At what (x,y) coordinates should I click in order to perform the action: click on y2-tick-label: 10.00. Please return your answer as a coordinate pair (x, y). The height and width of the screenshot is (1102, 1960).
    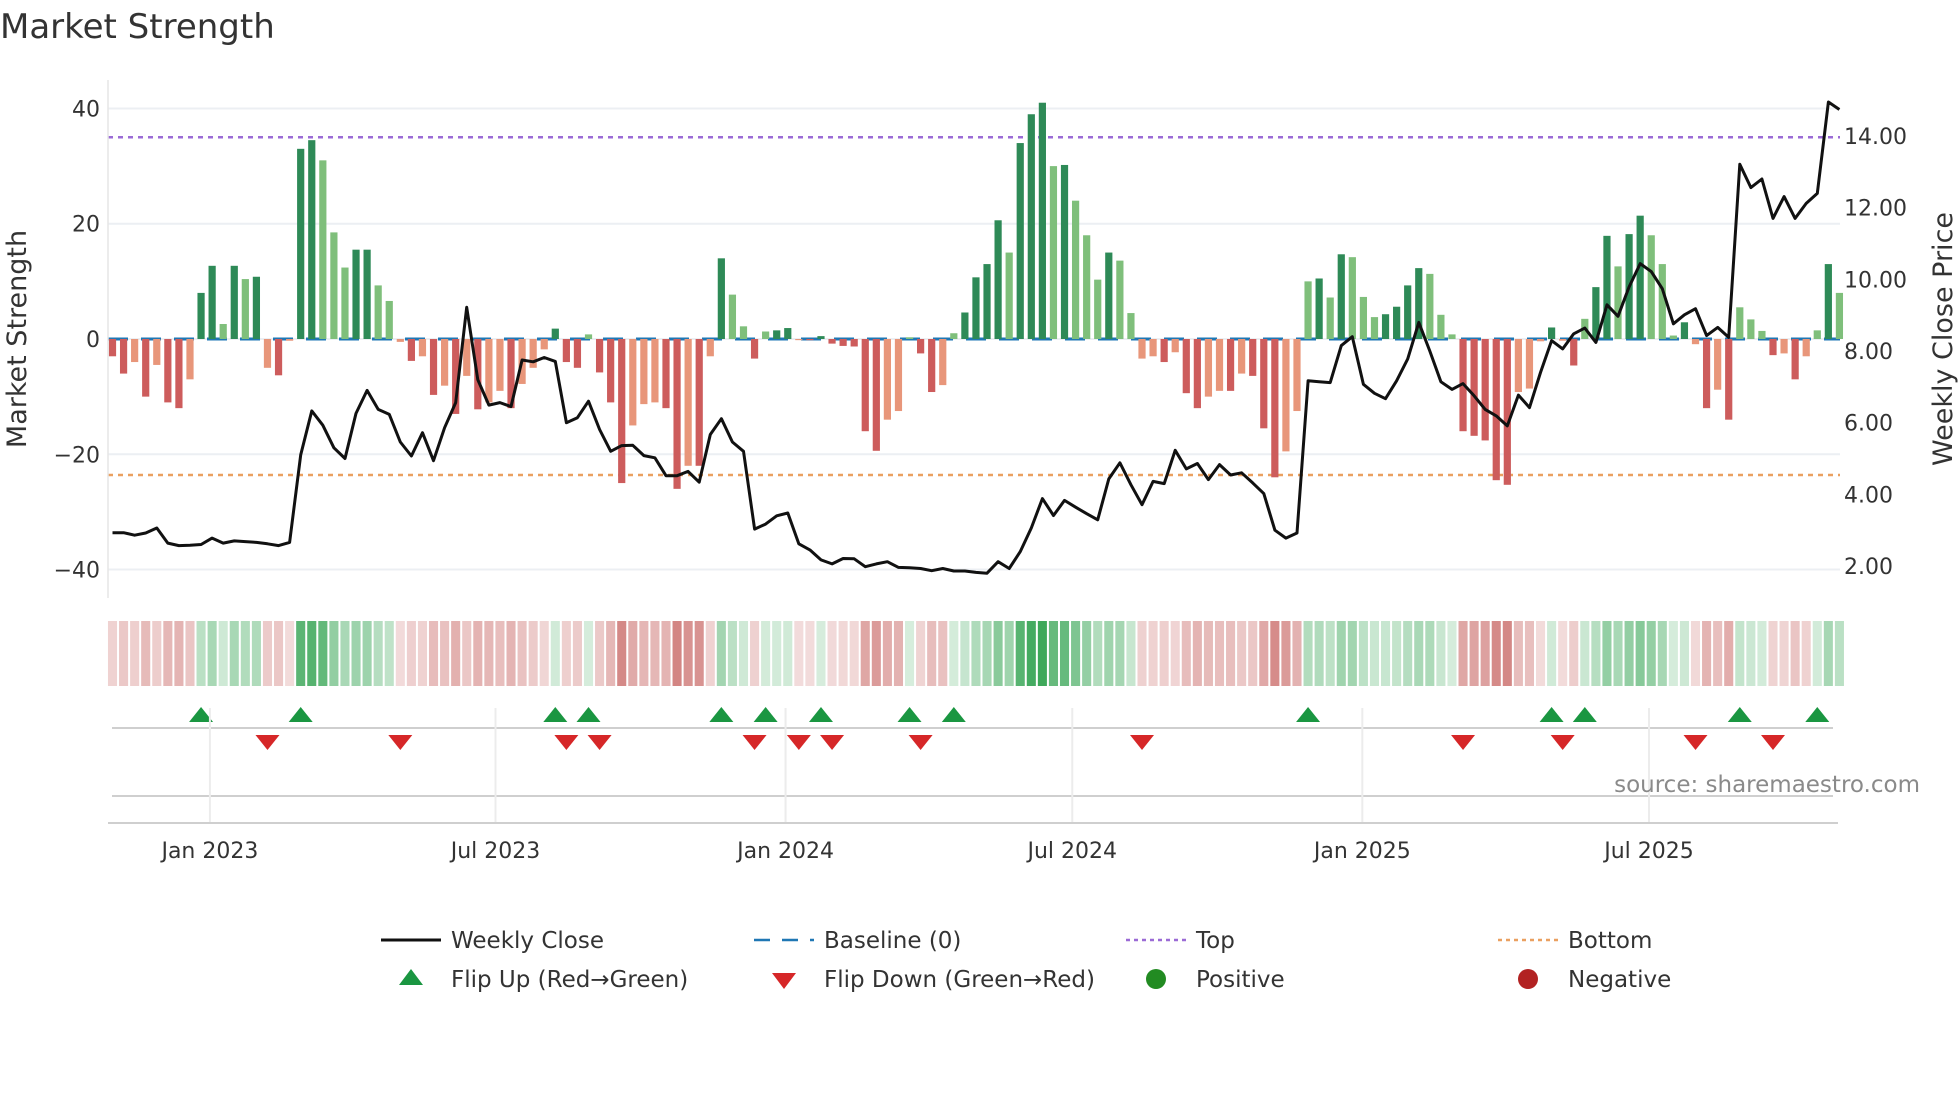
    Looking at the image, I should click on (1875, 280).